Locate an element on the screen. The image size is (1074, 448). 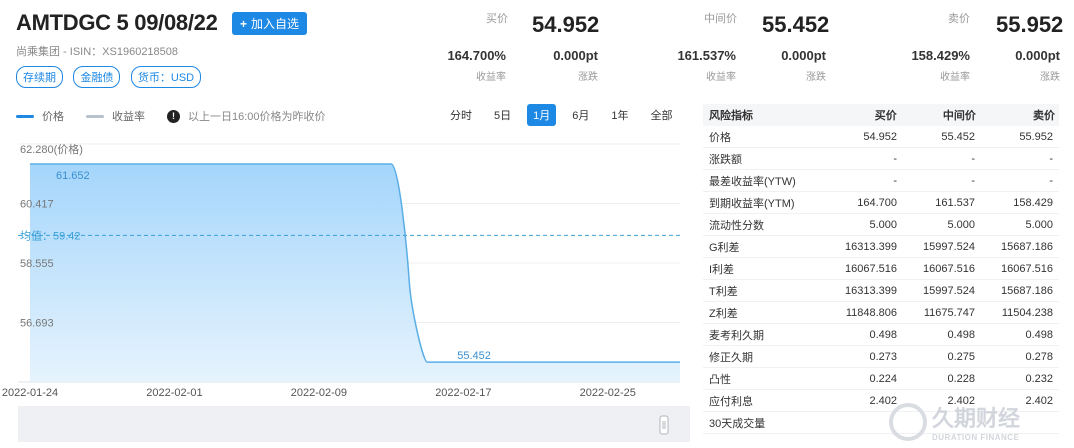
range-selector: 分时 5日 1月 6月 1年 全部 is located at coordinates (566, 115).